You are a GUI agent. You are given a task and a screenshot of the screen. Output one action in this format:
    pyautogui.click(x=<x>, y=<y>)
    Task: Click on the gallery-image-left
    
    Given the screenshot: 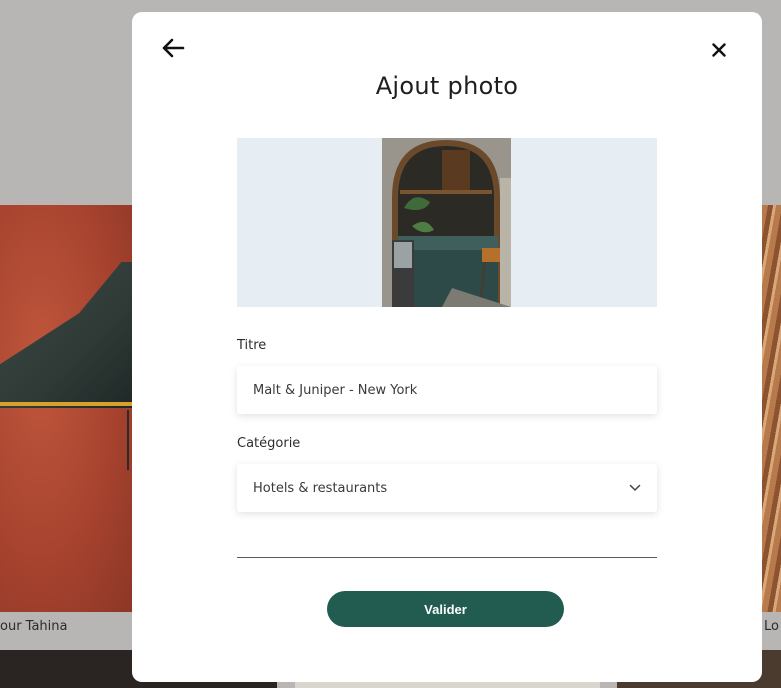 What is the action you would take?
    pyautogui.click(x=67, y=408)
    